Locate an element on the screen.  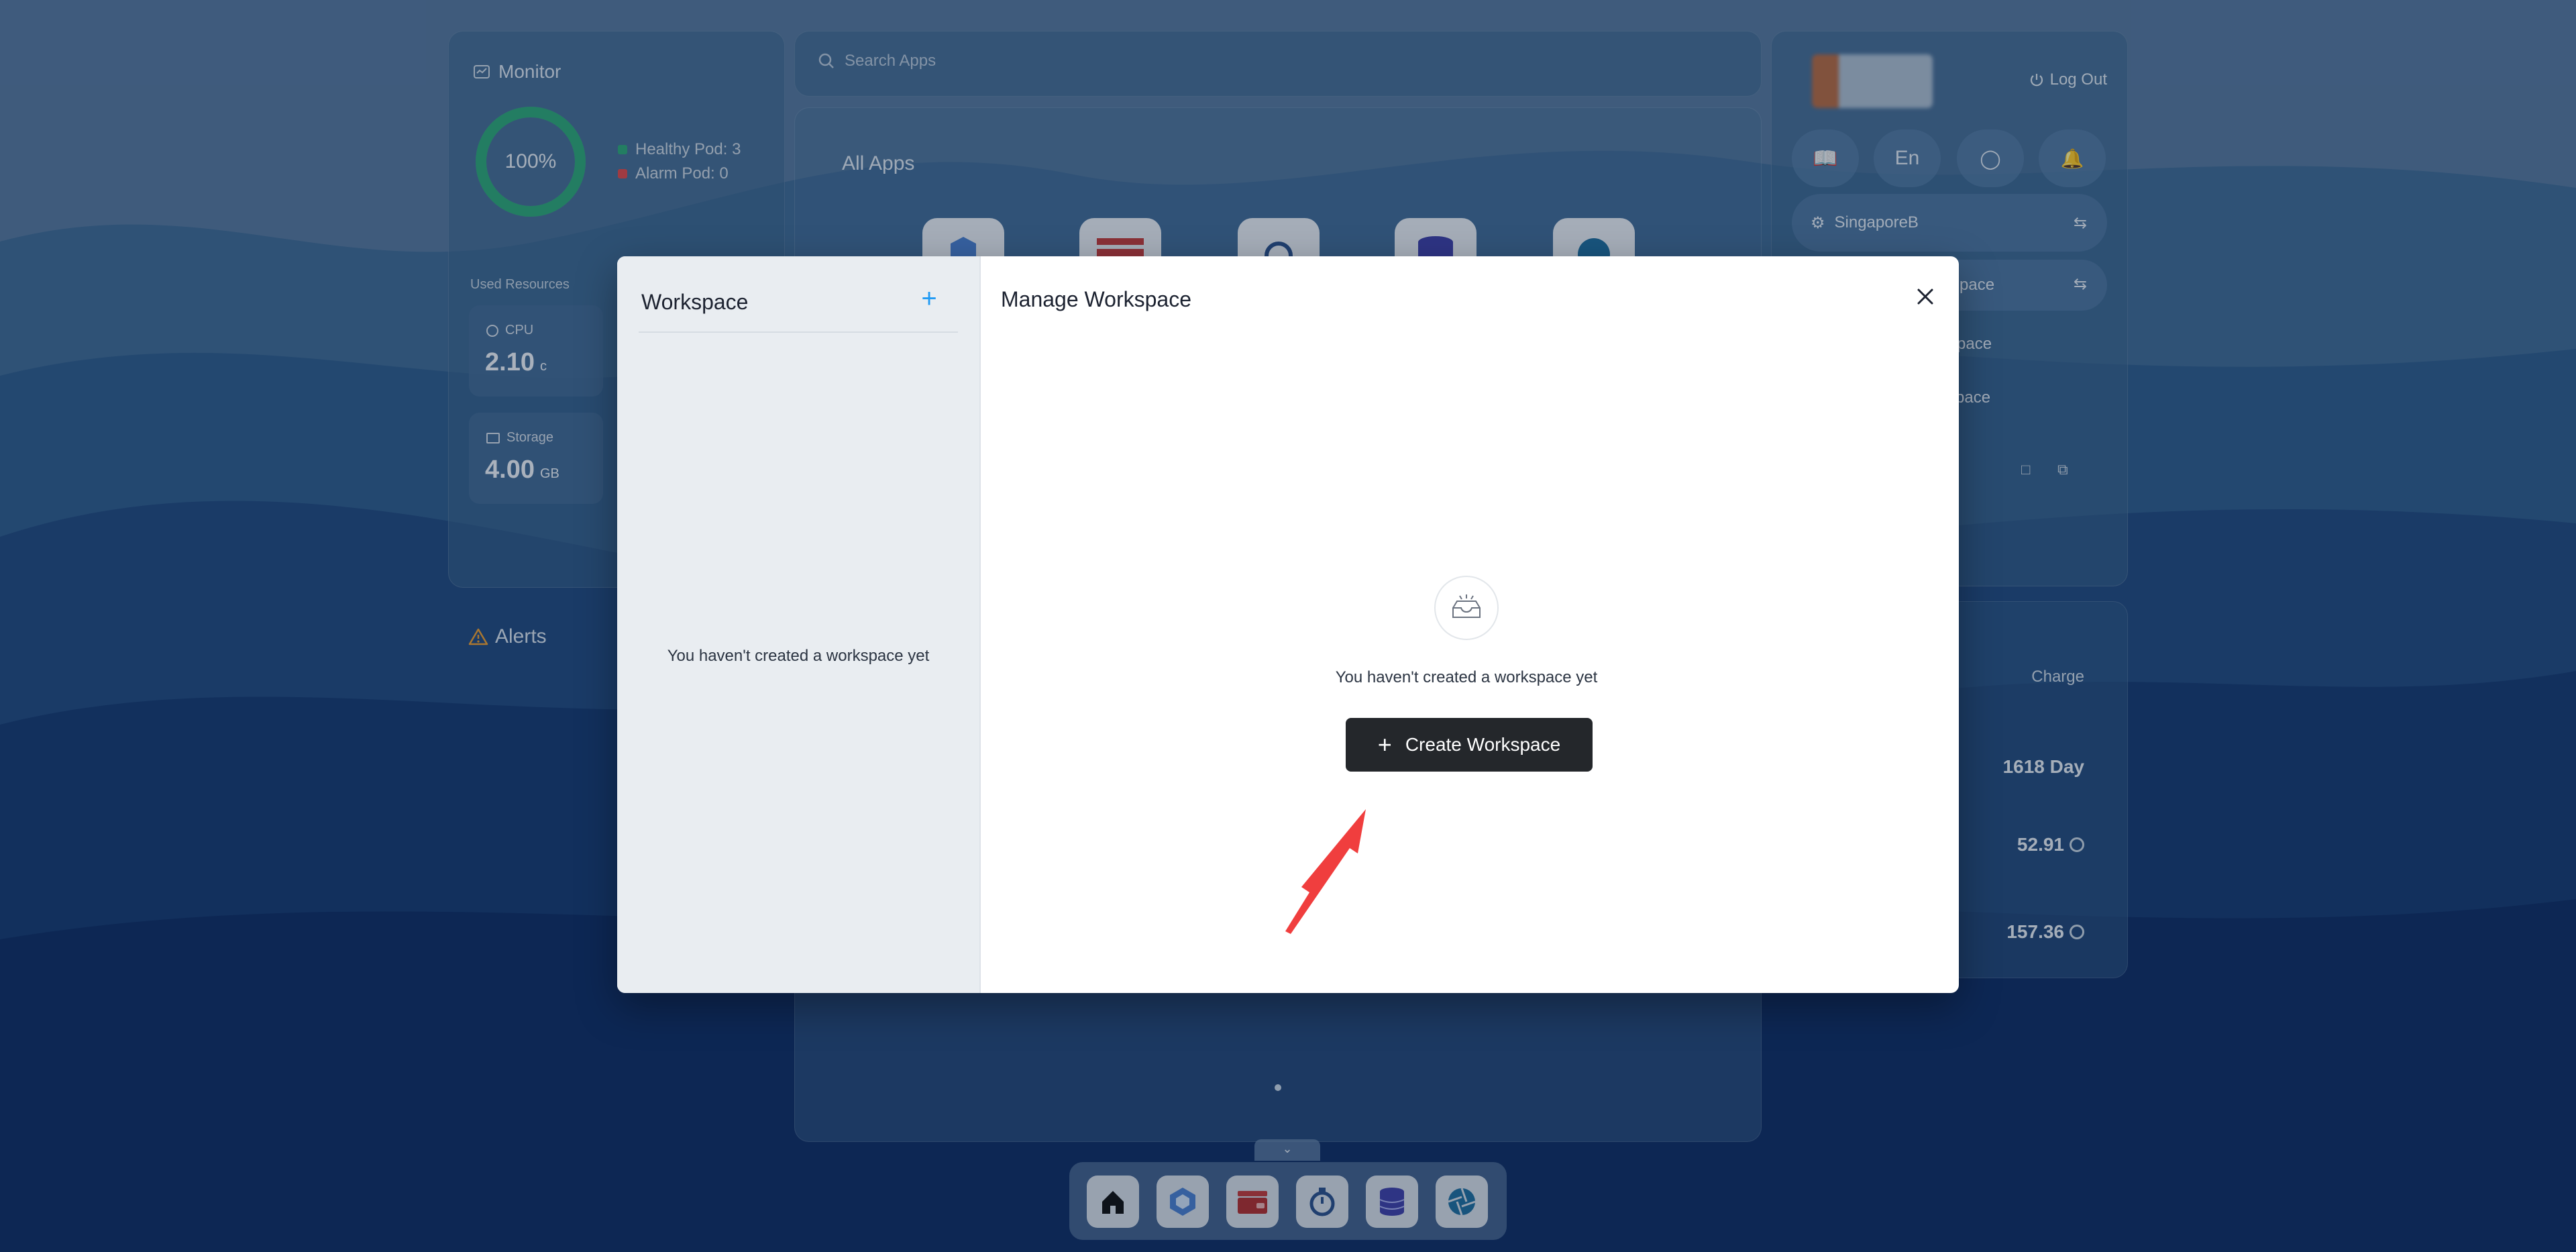
add-workspace-button: + is located at coordinates (929, 298).